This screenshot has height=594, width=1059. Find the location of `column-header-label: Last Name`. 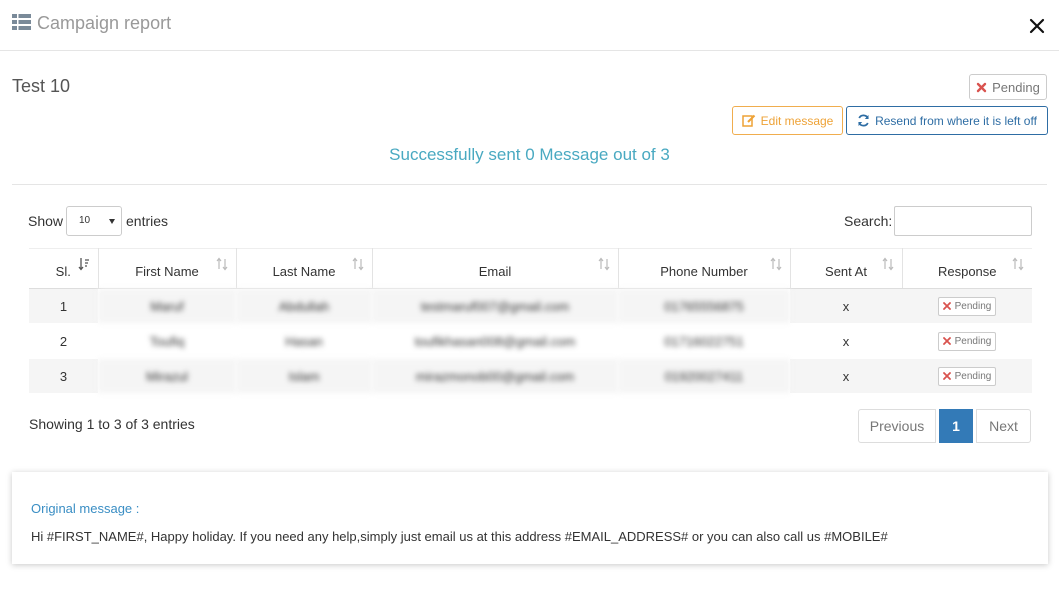

column-header-label: Last Name is located at coordinates (304, 271).